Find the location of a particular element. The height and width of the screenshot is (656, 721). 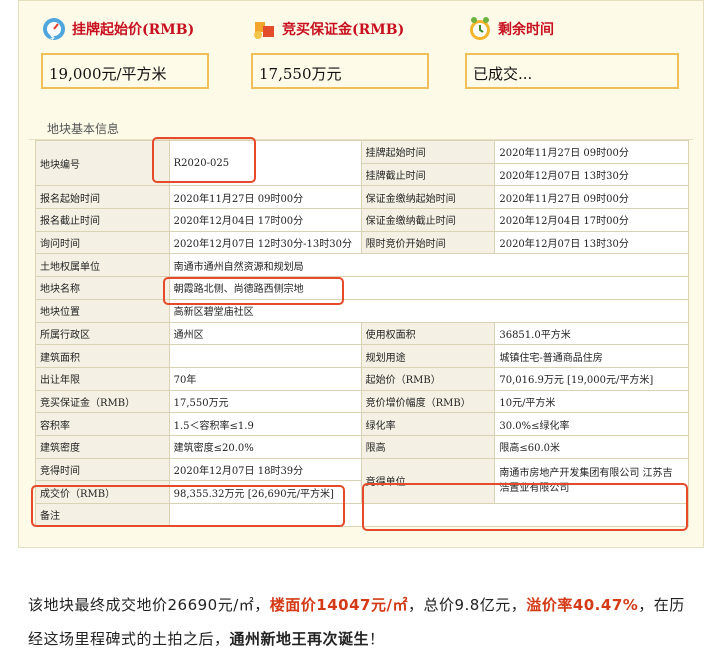

cell-label: 报名起始时间 is located at coordinates (102, 197).